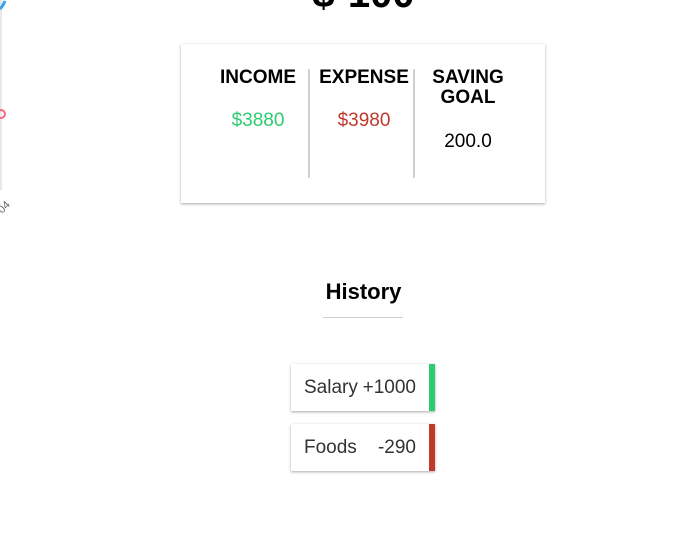  What do you see at coordinates (364, 77) in the screenshot?
I see `expense-label: EXPENSE` at bounding box center [364, 77].